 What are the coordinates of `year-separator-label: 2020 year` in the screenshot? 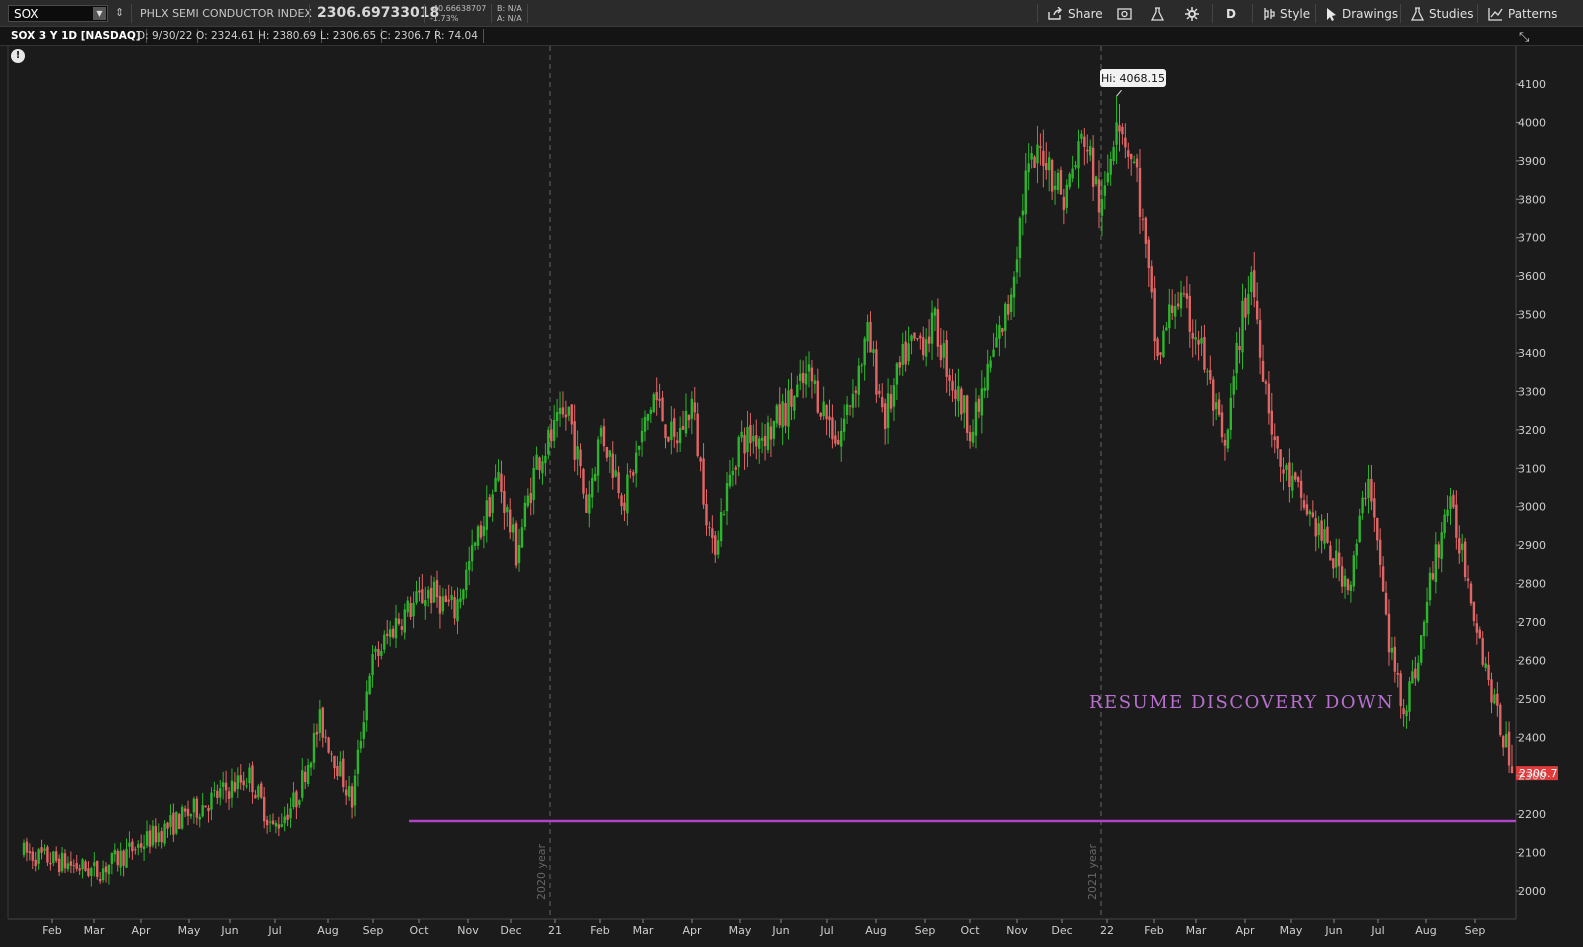 It's located at (541, 871).